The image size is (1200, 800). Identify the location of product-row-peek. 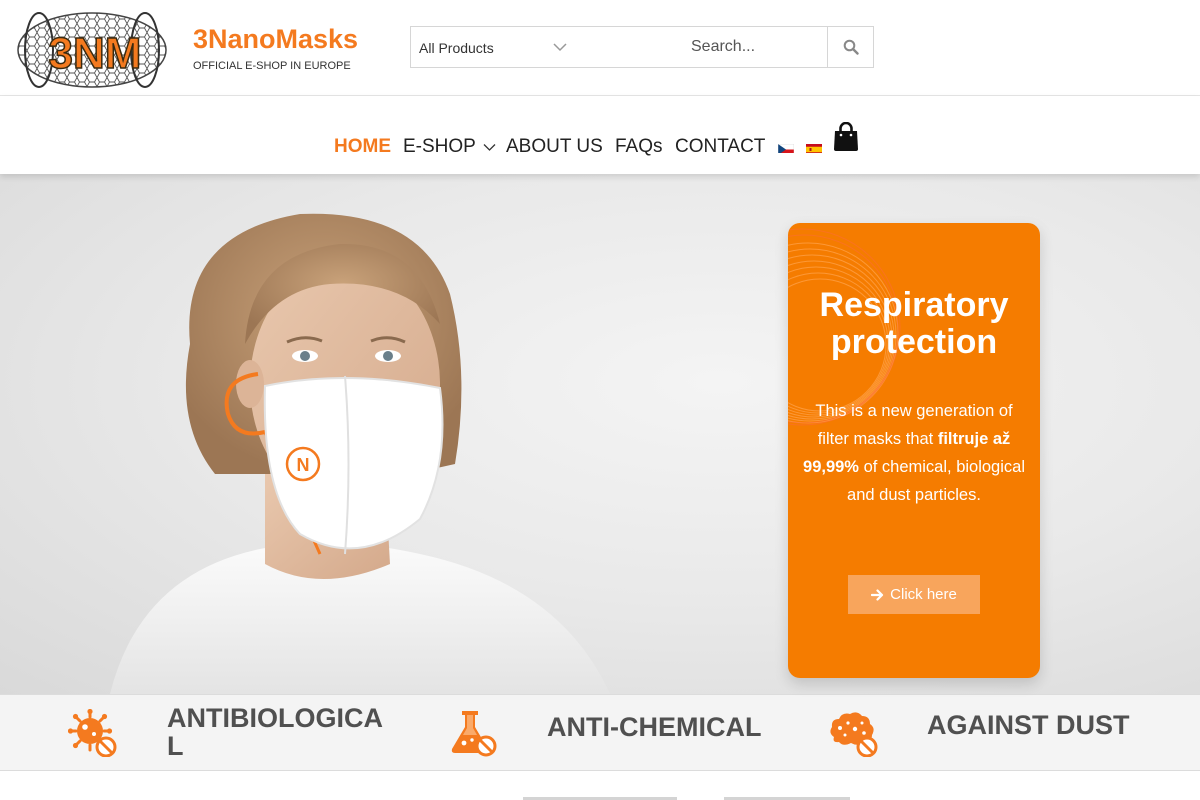
(600, 785).